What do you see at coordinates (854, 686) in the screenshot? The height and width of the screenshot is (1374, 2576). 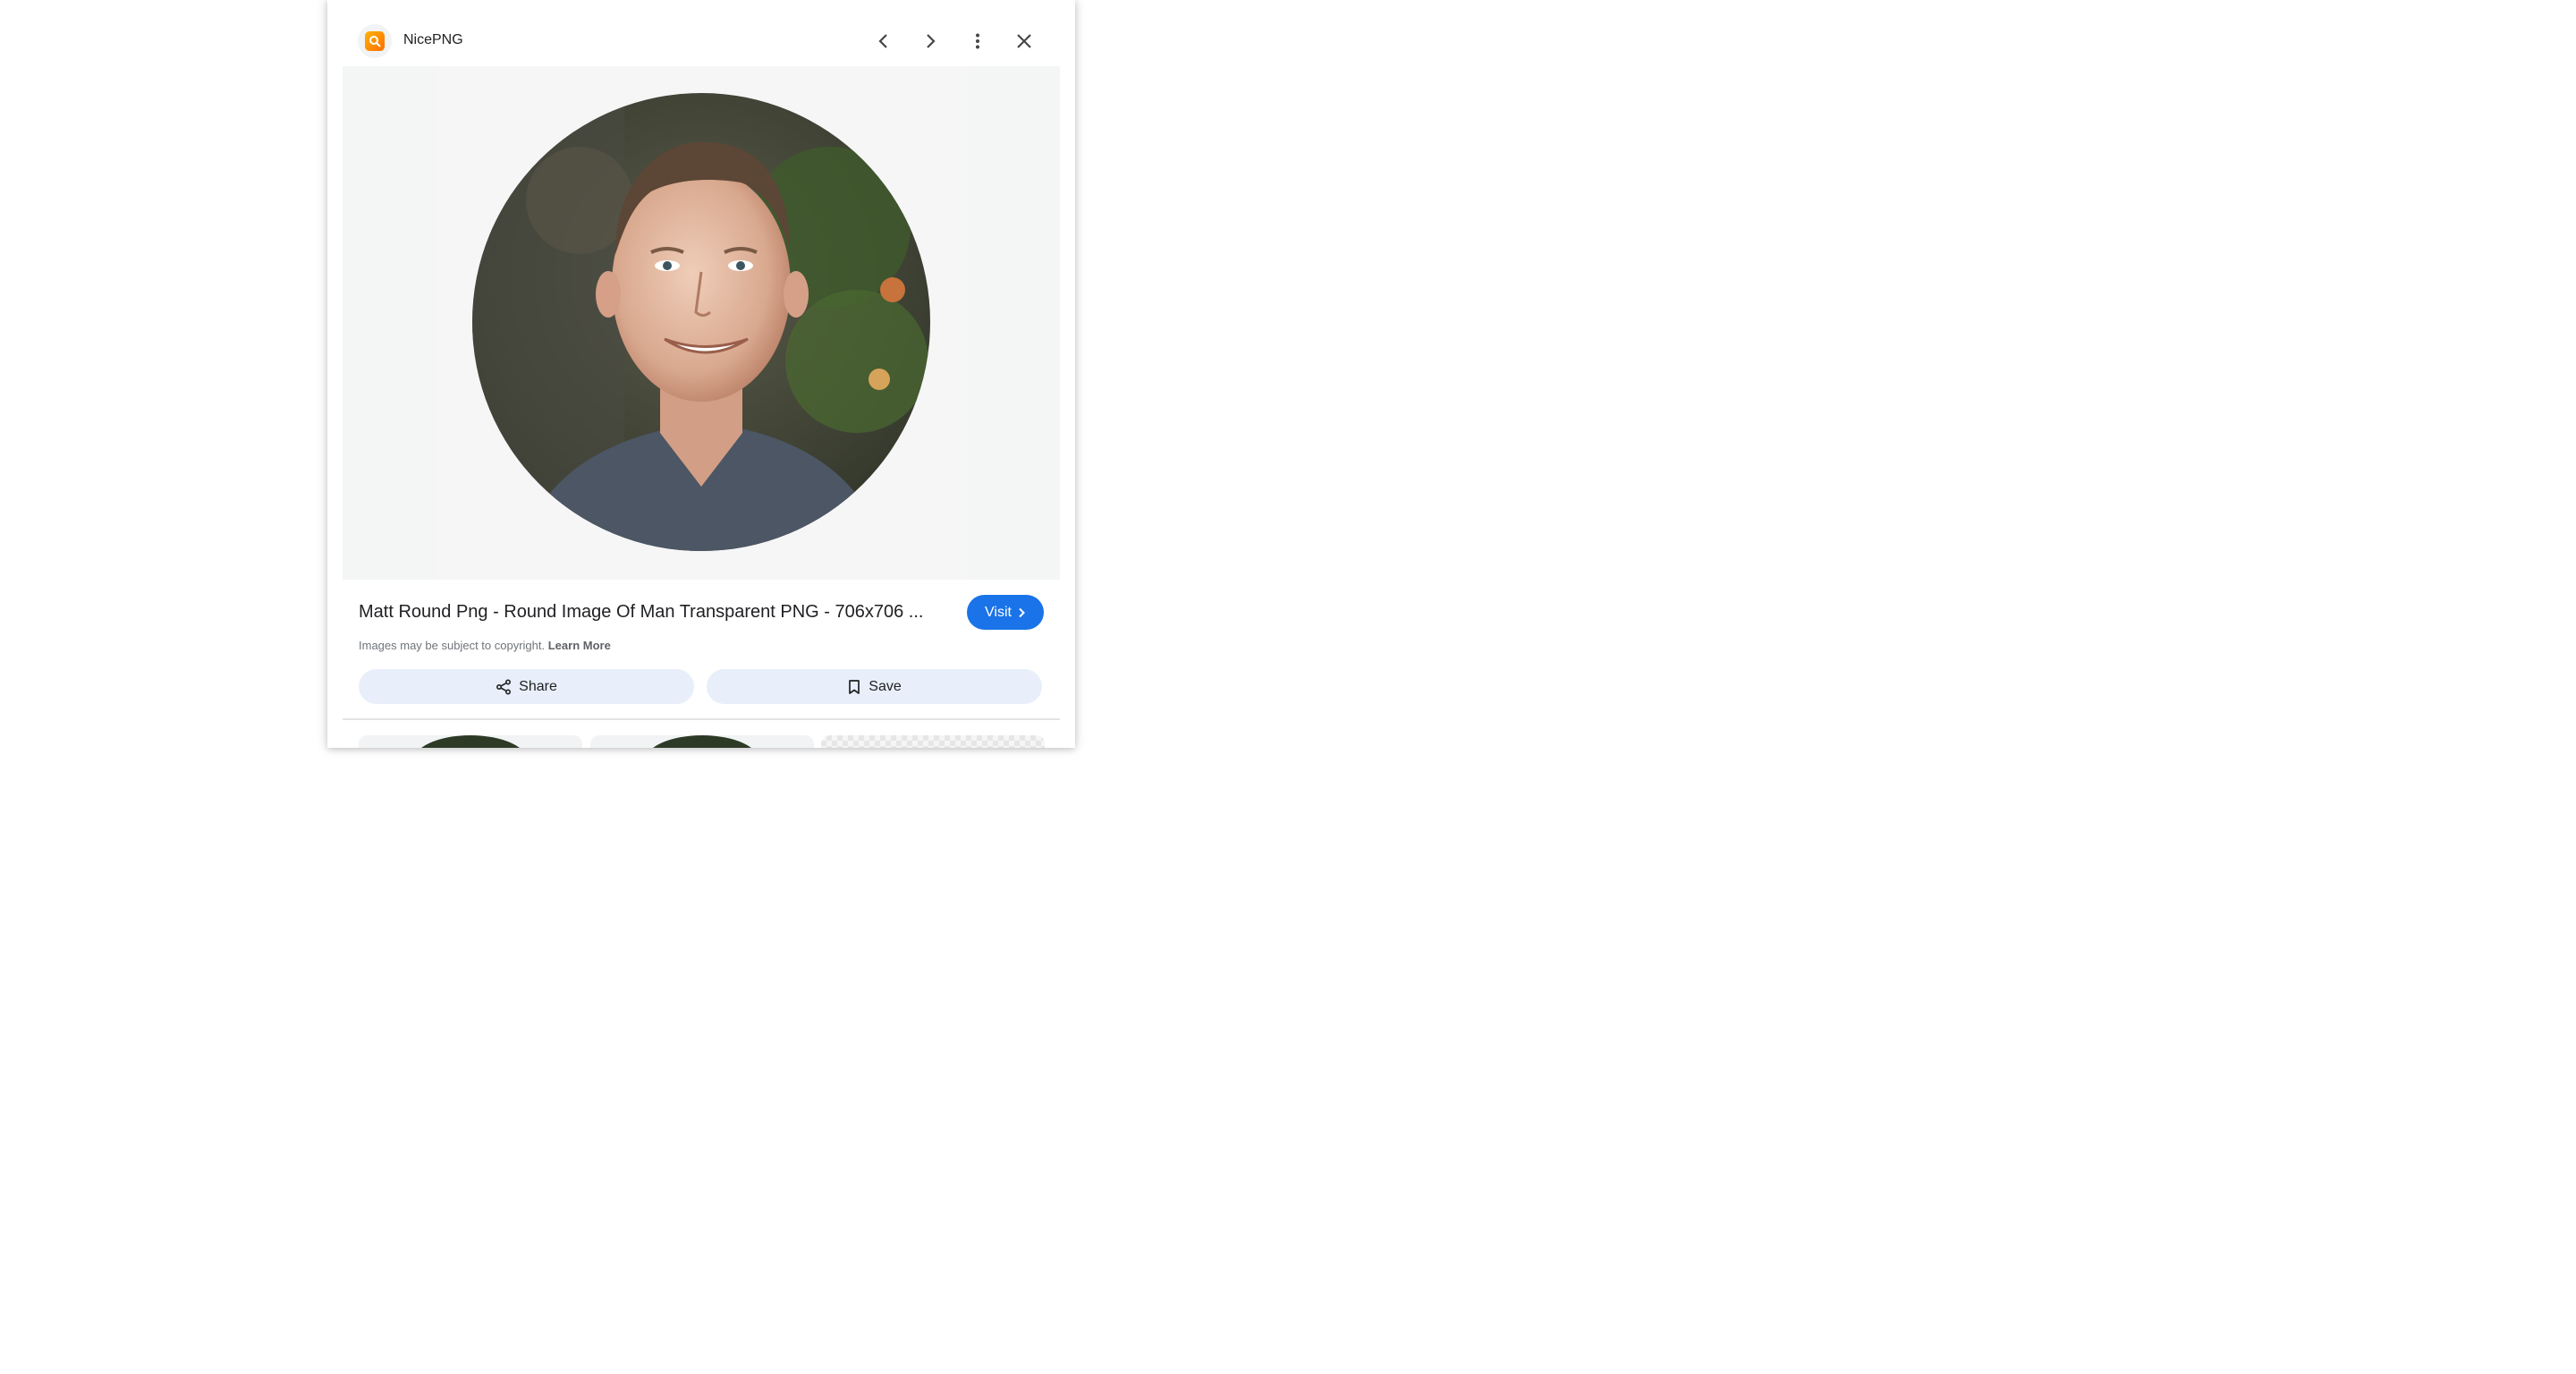 I see `bookmark-icon` at bounding box center [854, 686].